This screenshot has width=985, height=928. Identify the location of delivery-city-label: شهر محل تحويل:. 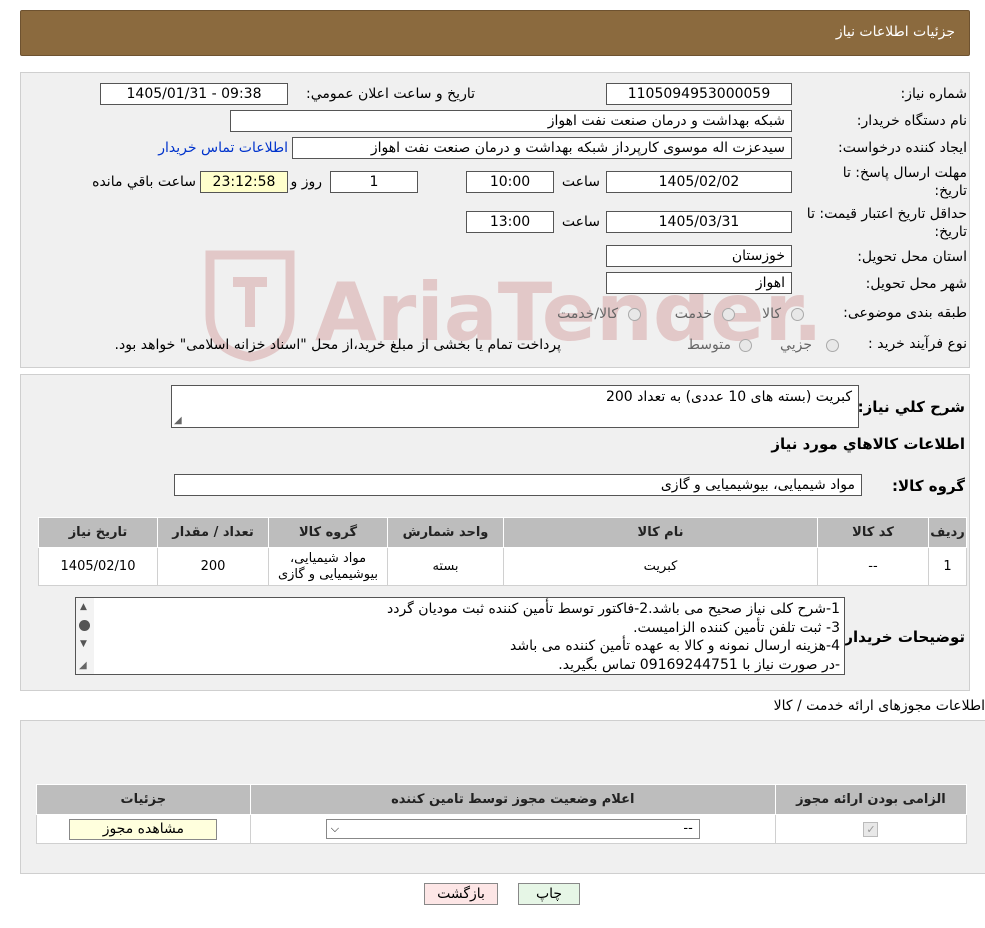
(916, 284).